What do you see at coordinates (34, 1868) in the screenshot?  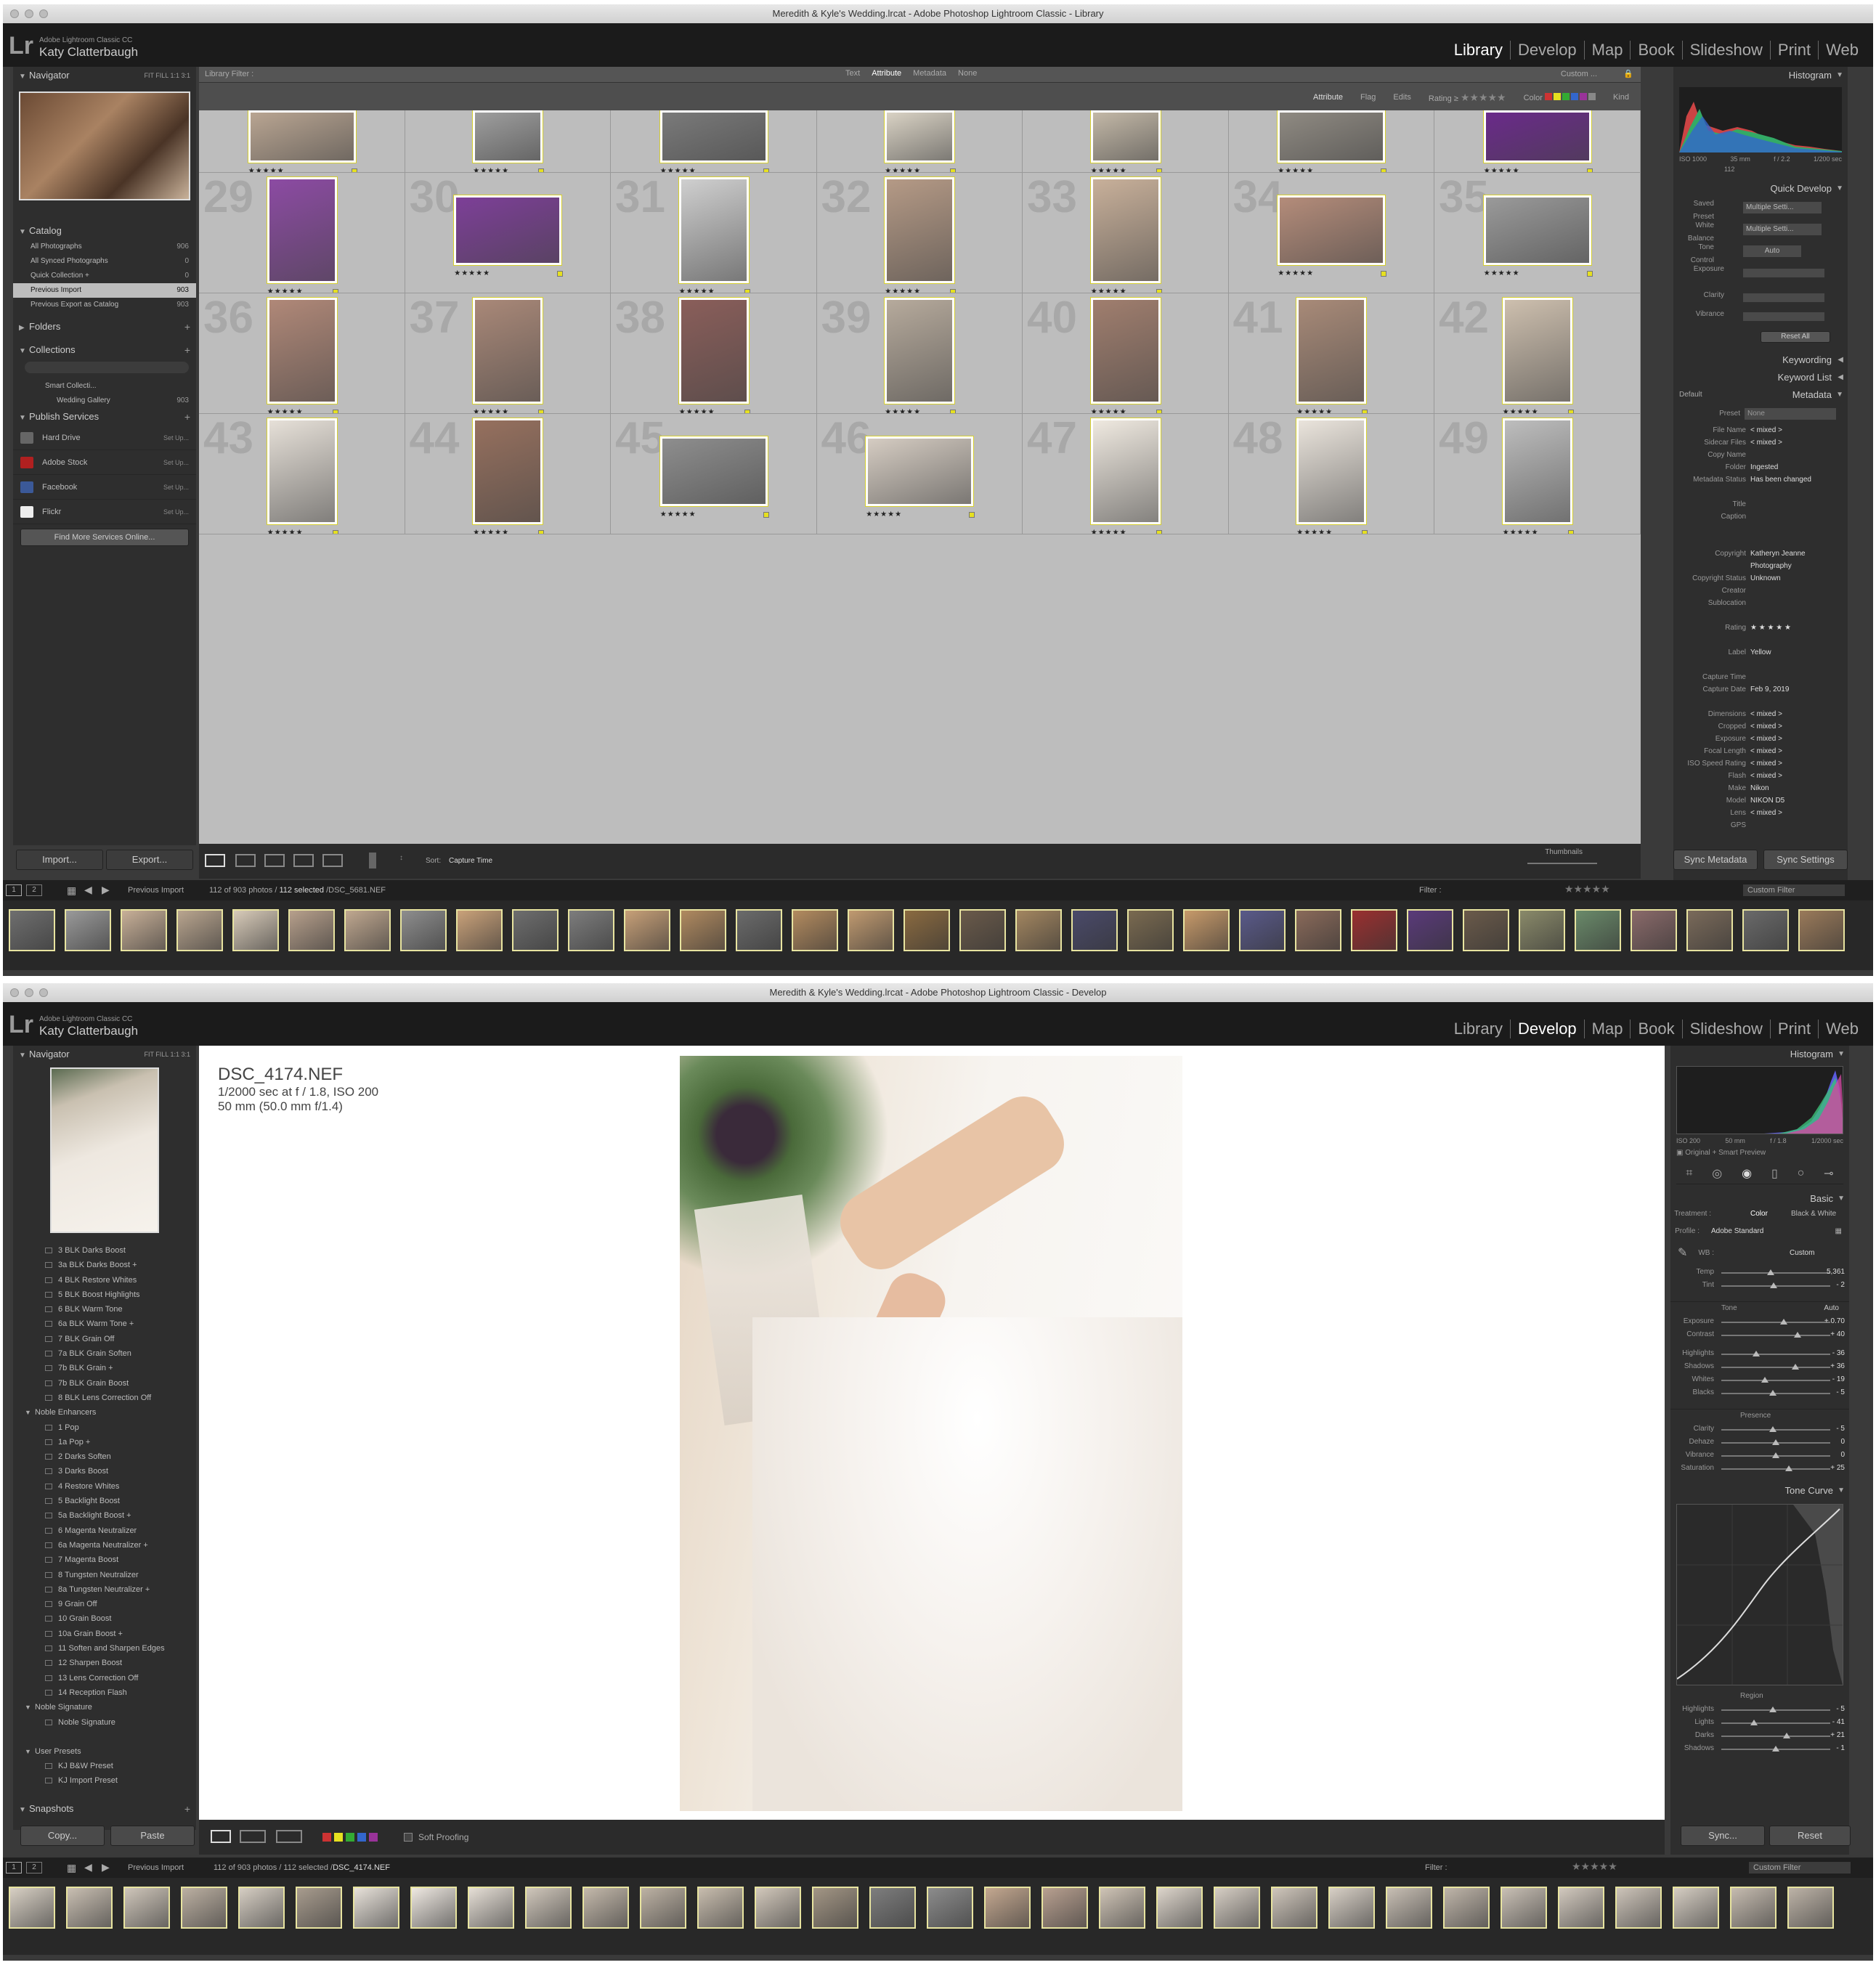 I see `monitor-2-button: 2` at bounding box center [34, 1868].